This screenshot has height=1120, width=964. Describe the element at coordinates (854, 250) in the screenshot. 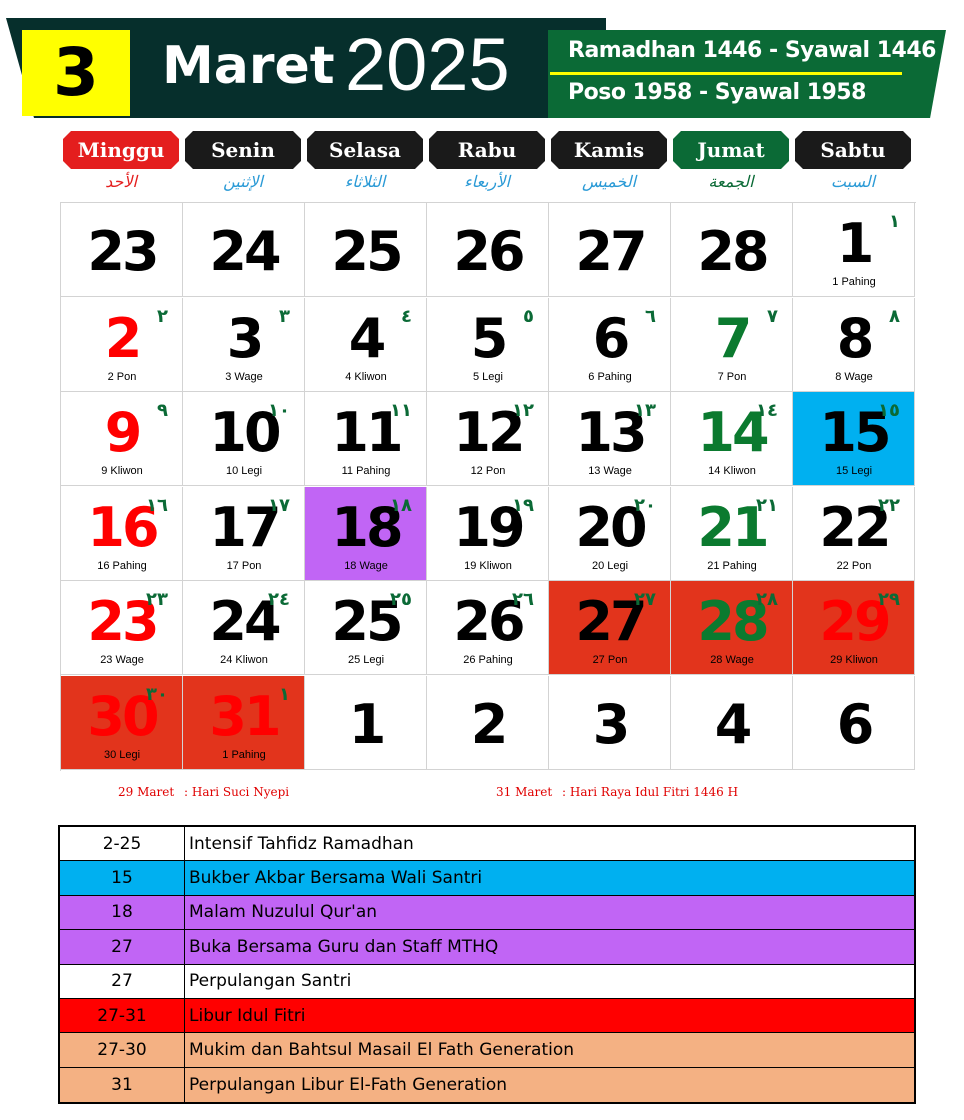

I see `calendar-day-cell: 1١1 Pahing` at that location.